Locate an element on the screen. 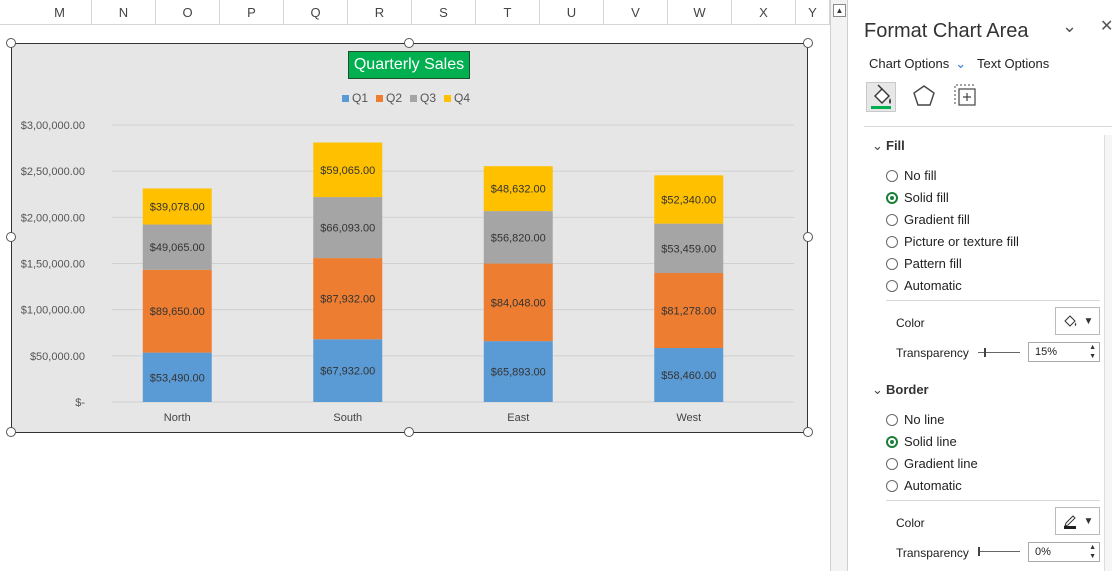 The image size is (1112, 571). data-label: $84,048.00 is located at coordinates (518, 303).